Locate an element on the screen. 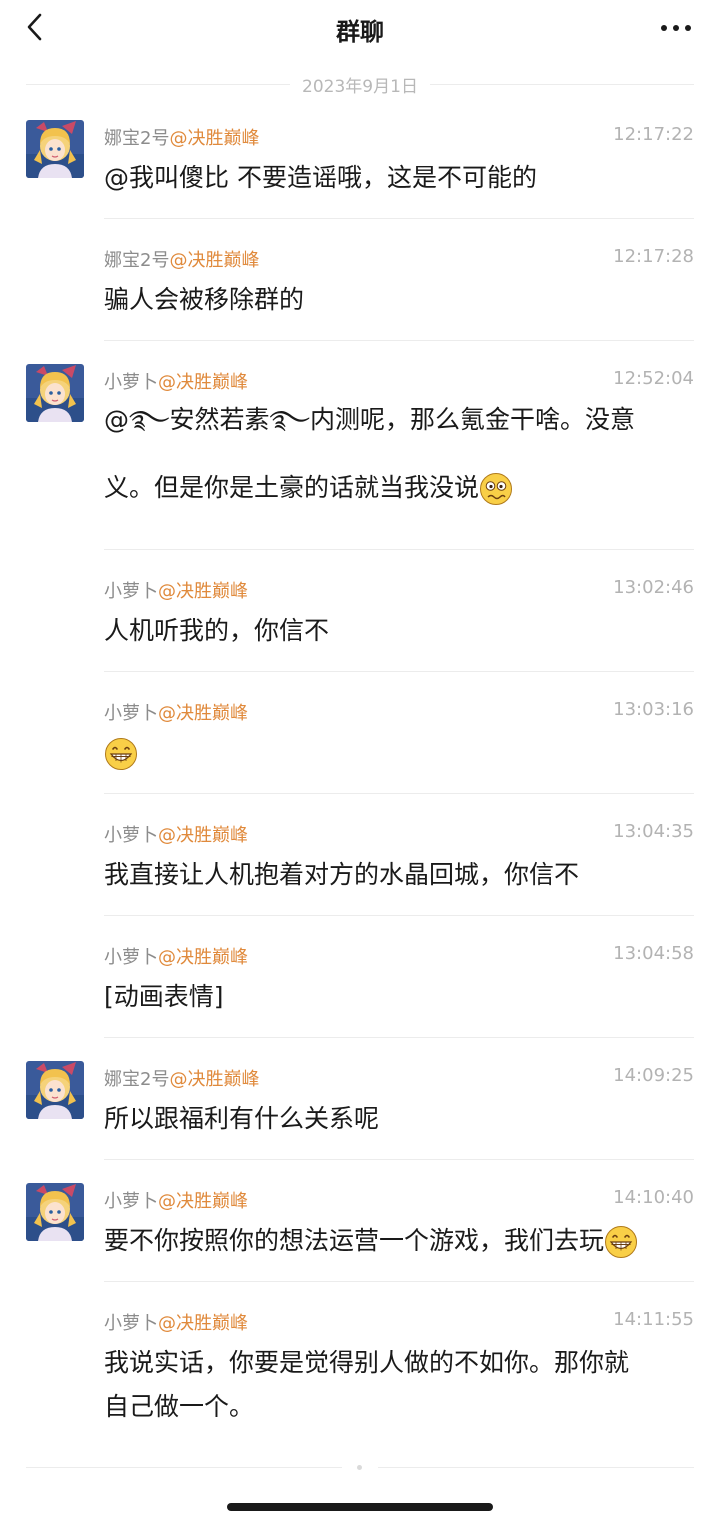  timestamp: 13:04:58 is located at coordinates (653, 953).